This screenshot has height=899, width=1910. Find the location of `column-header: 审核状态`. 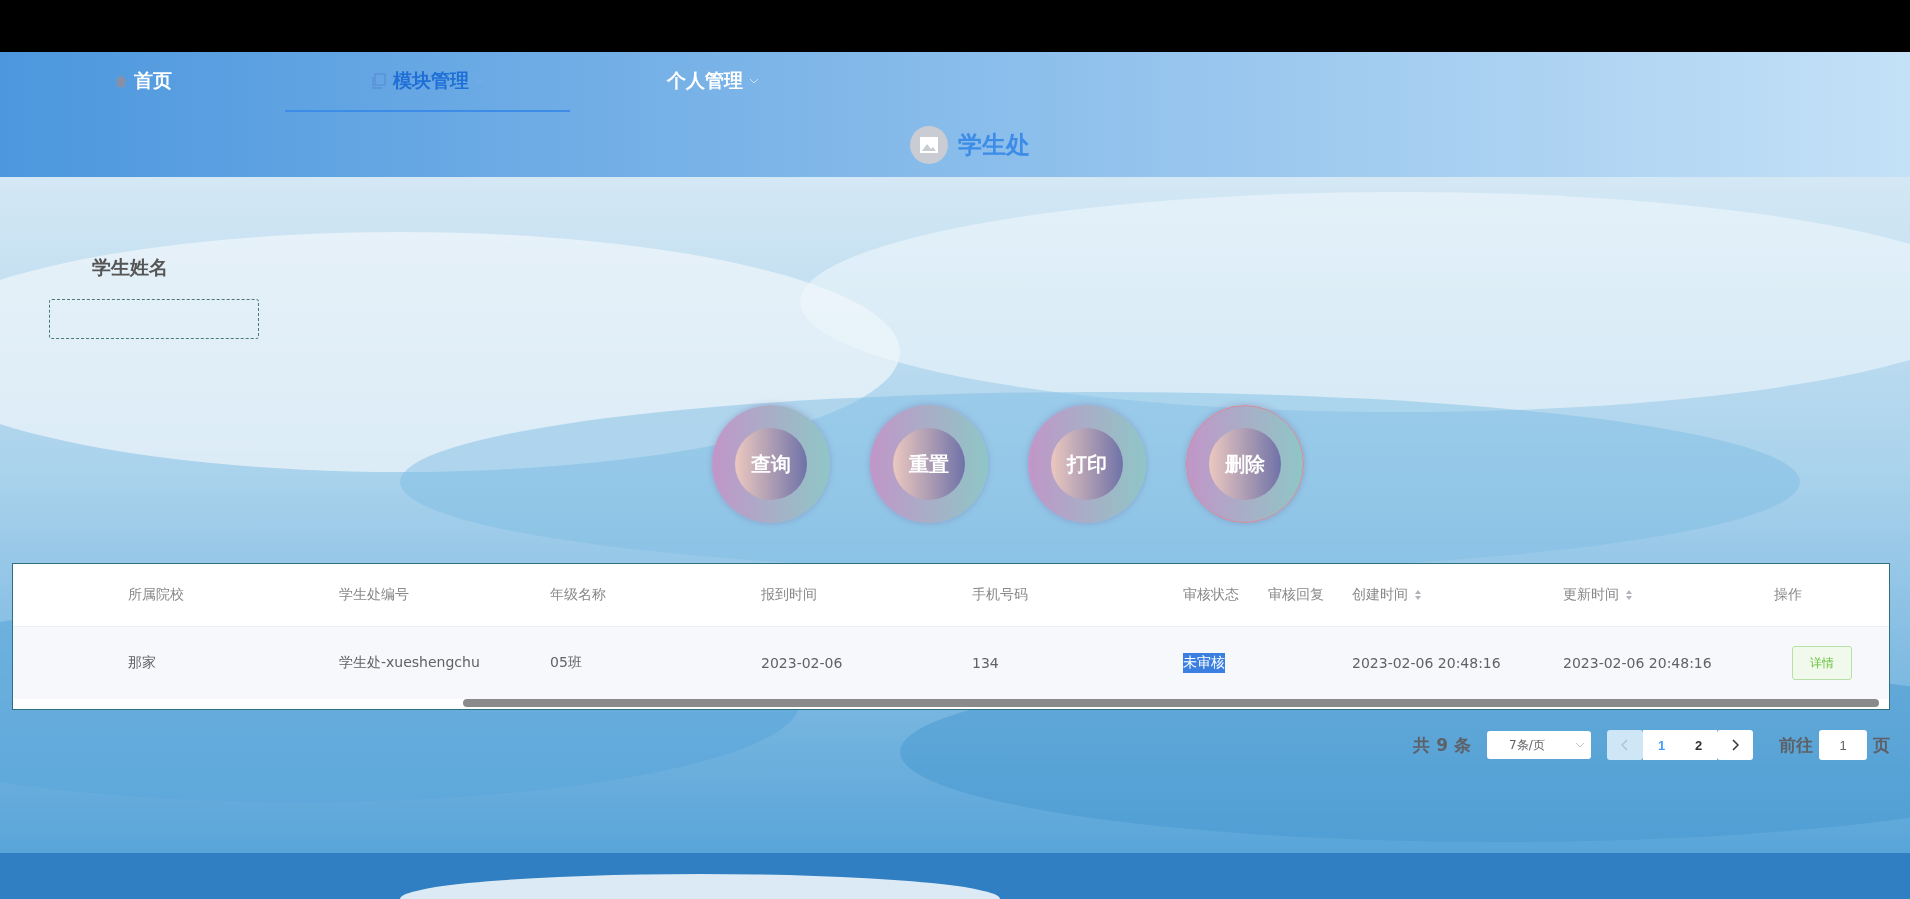

column-header: 审核状态 is located at coordinates (1211, 595).